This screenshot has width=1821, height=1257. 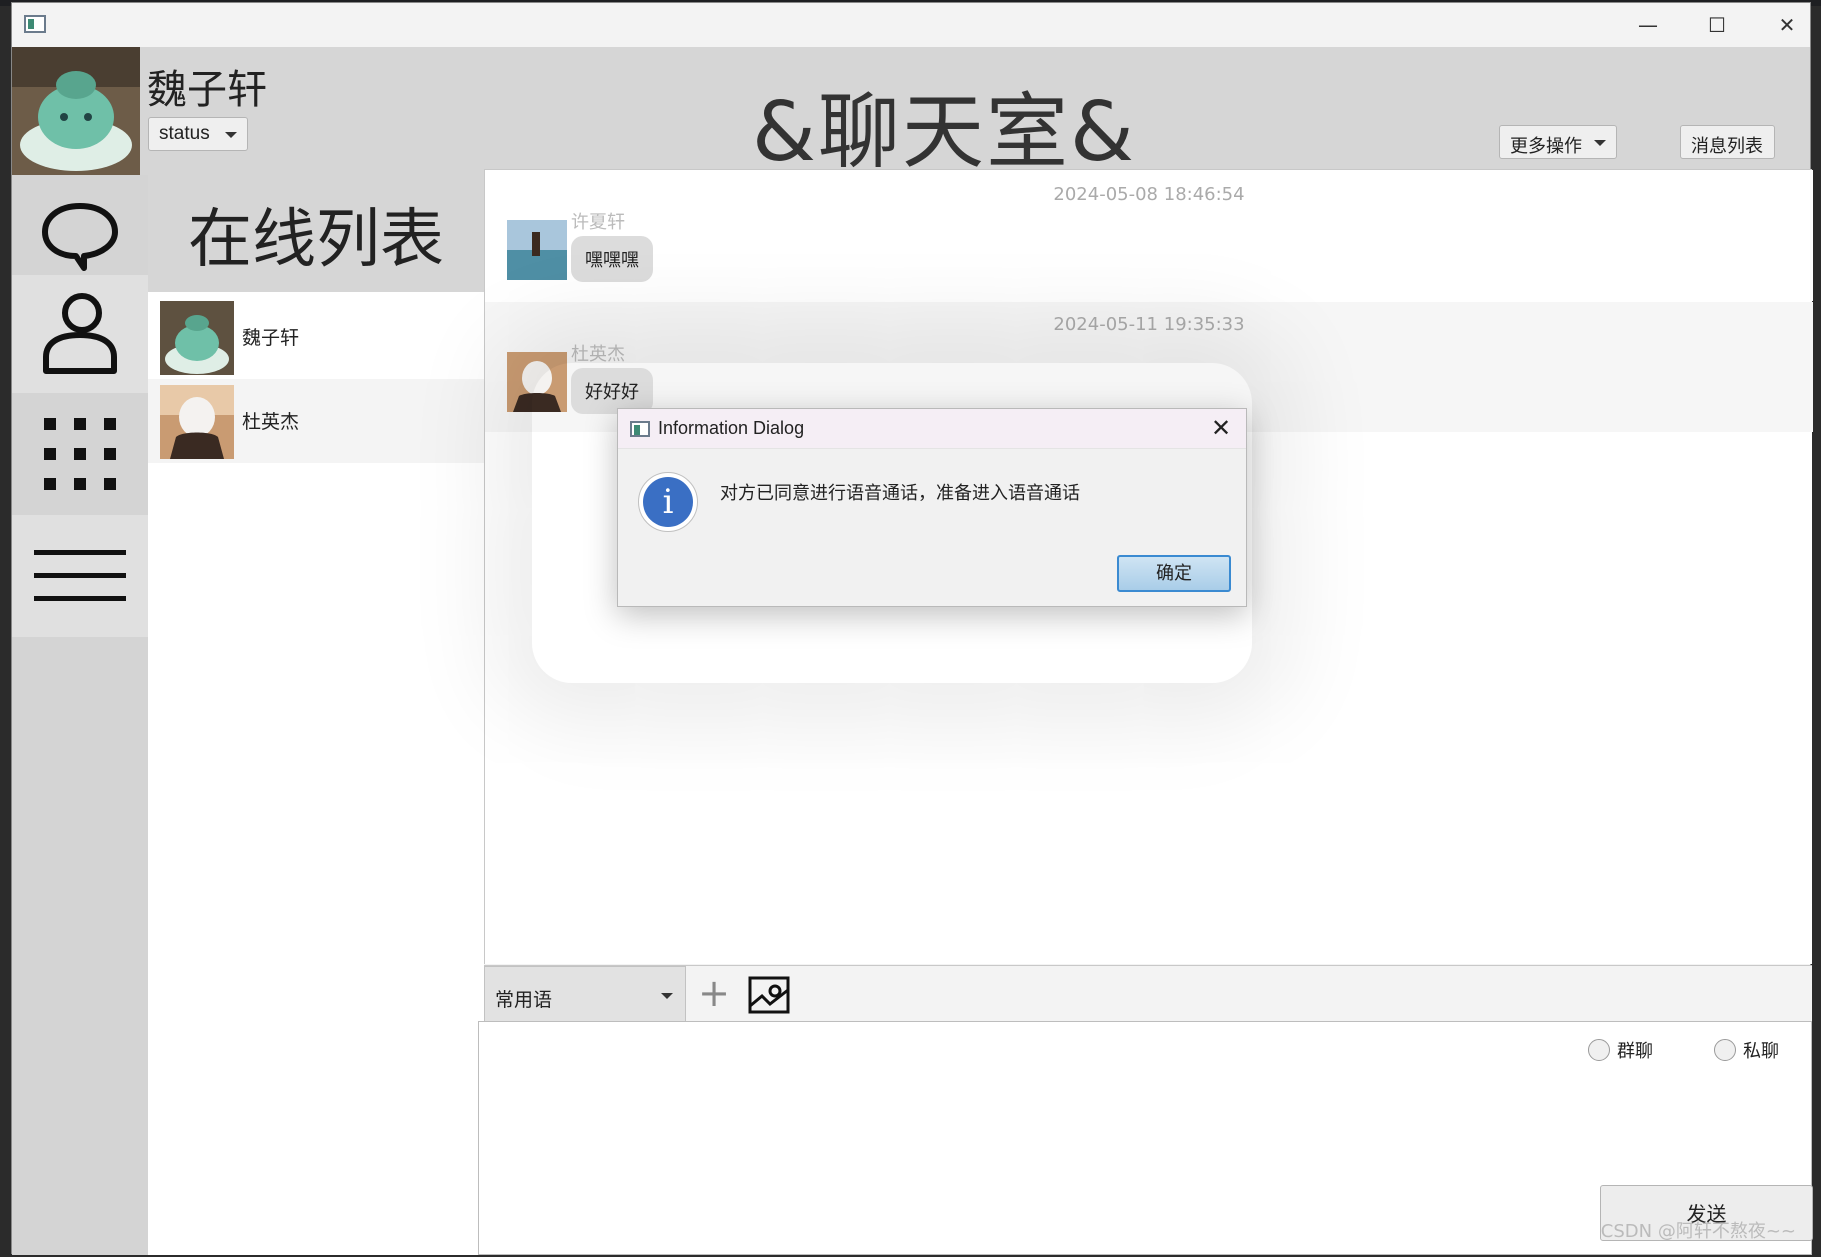 What do you see at coordinates (731, 428) in the screenshot?
I see `dialog-title: Information Dialog` at bounding box center [731, 428].